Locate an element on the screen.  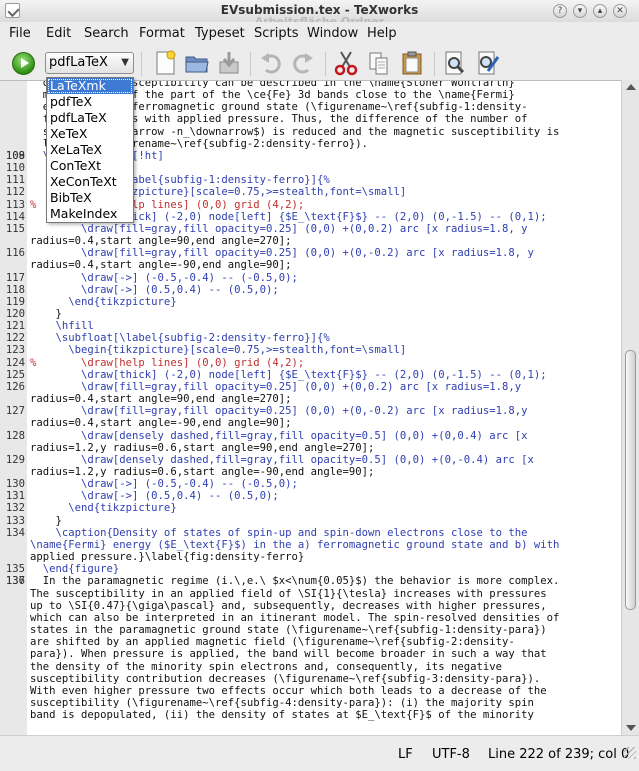
vertical-scrollbar is located at coordinates (630, 407).